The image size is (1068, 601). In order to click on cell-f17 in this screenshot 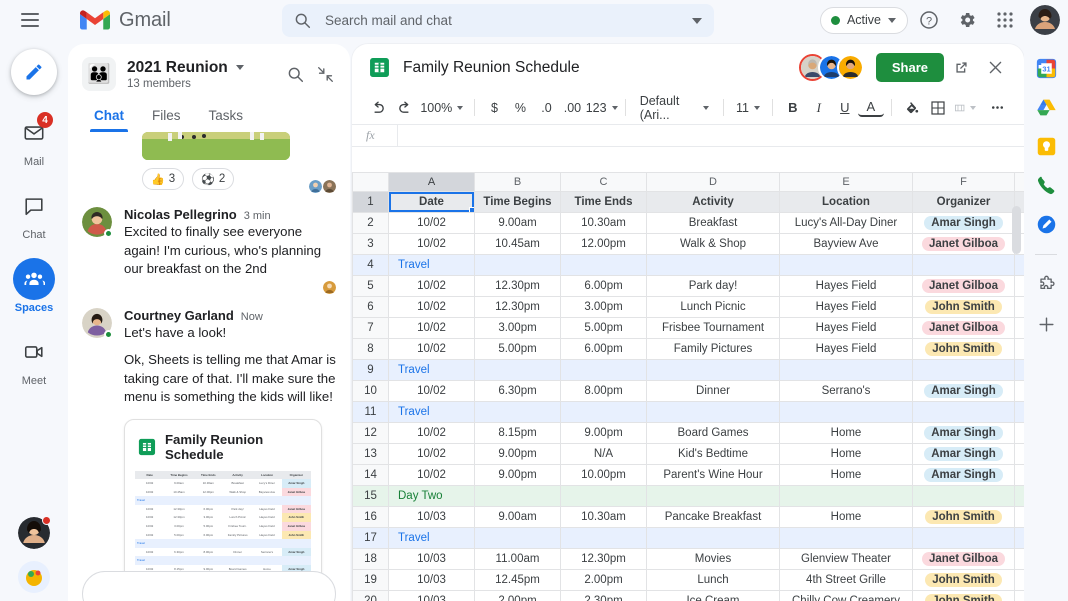, I will do `click(963, 538)`.